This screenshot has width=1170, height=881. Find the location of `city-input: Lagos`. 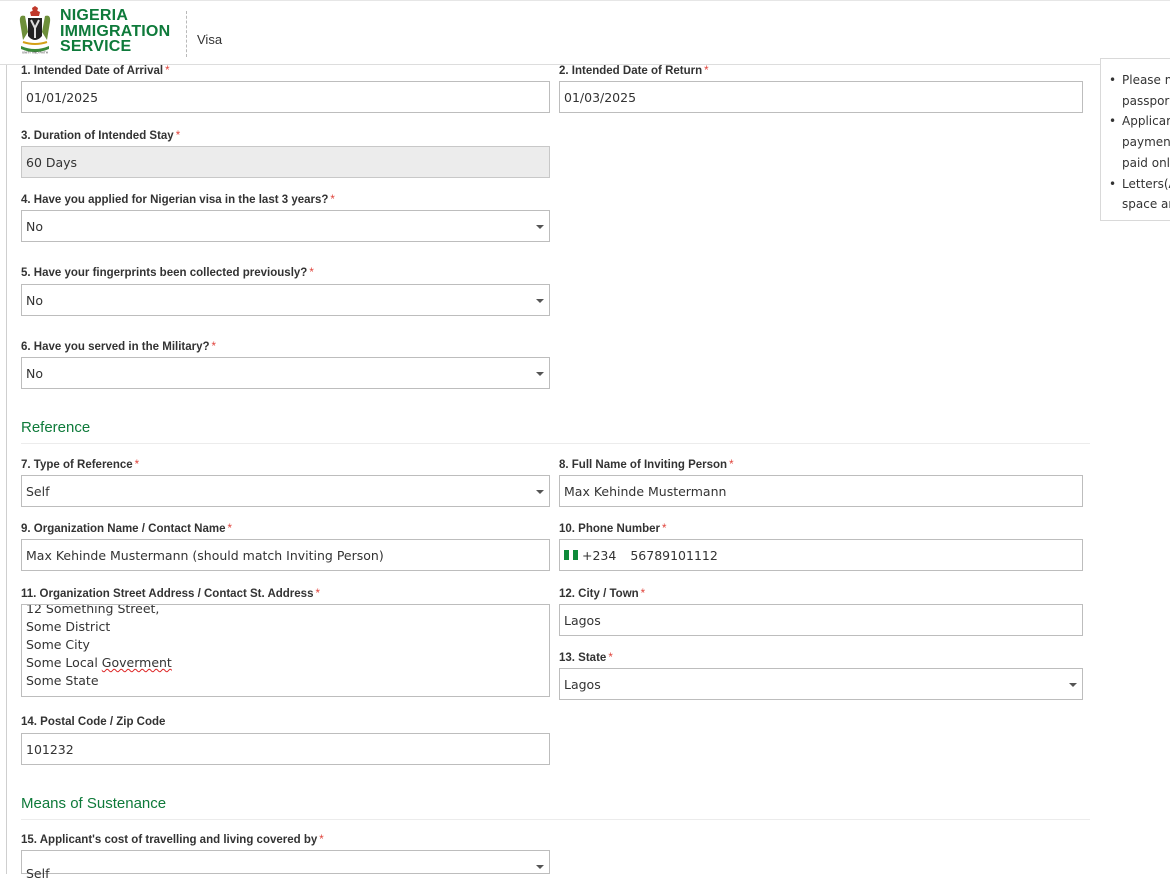

city-input: Lagos is located at coordinates (821, 620).